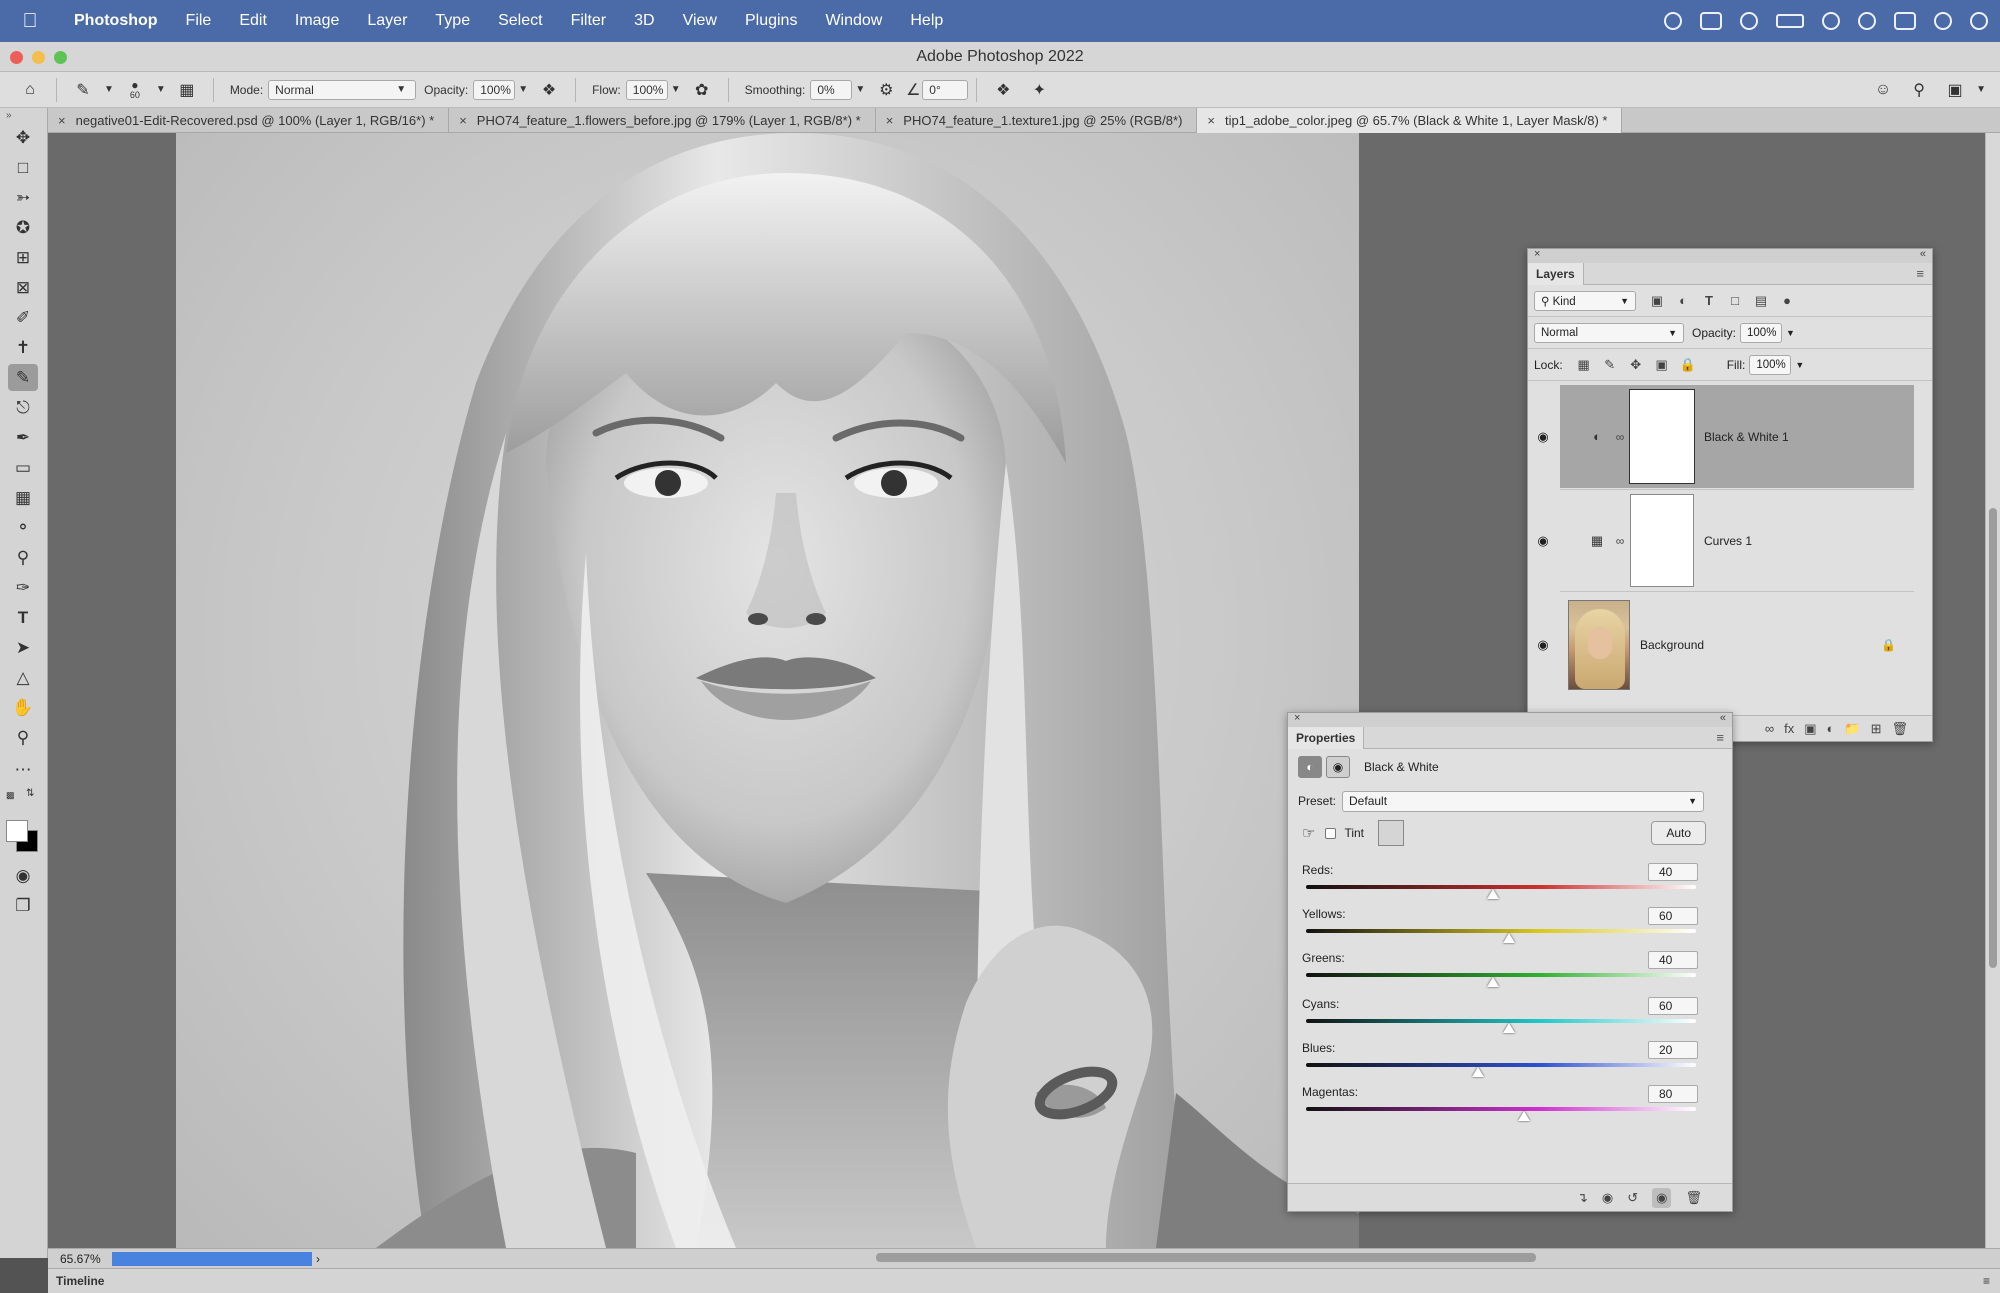 This screenshot has height=1293, width=2000. Describe the element at coordinates (317, 21) in the screenshot. I see `menu-image: Image` at that location.